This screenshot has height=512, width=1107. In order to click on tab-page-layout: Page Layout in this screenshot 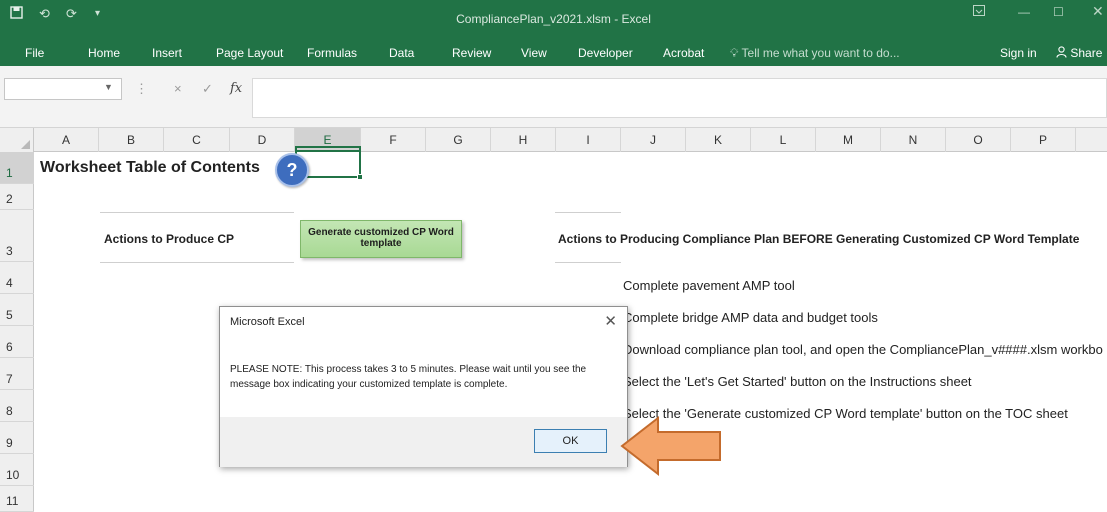, I will do `click(249, 53)`.